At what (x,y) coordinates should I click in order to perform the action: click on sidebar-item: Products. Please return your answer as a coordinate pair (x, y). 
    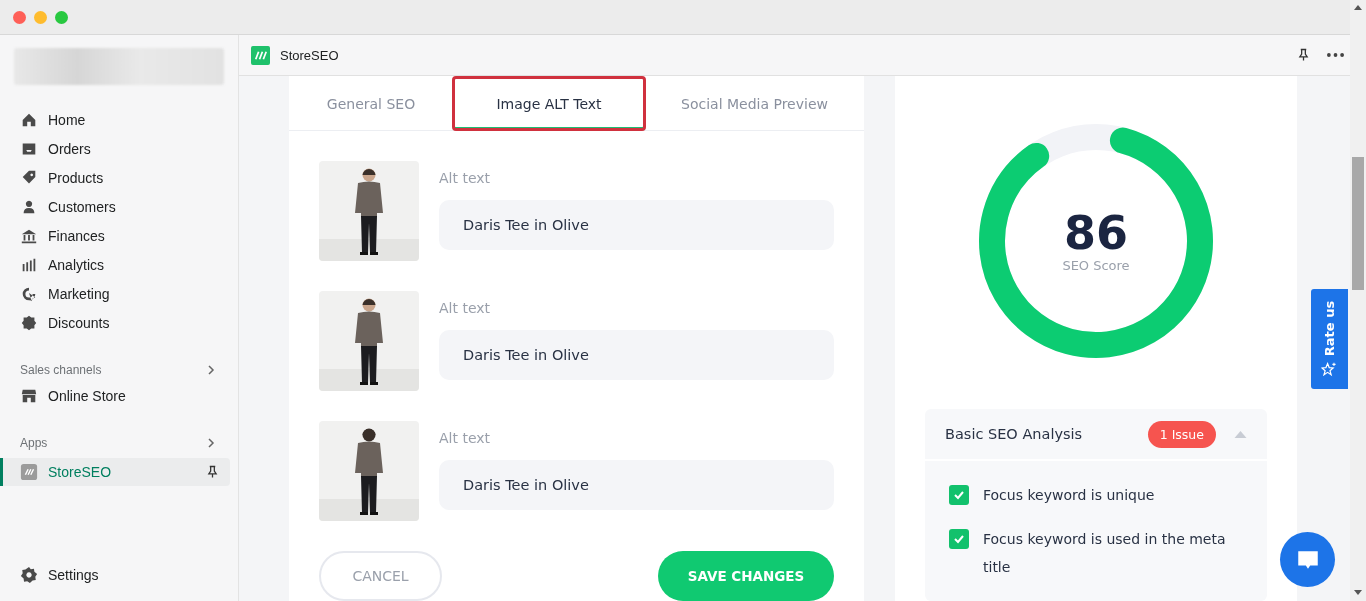
    Looking at the image, I should click on (115, 177).